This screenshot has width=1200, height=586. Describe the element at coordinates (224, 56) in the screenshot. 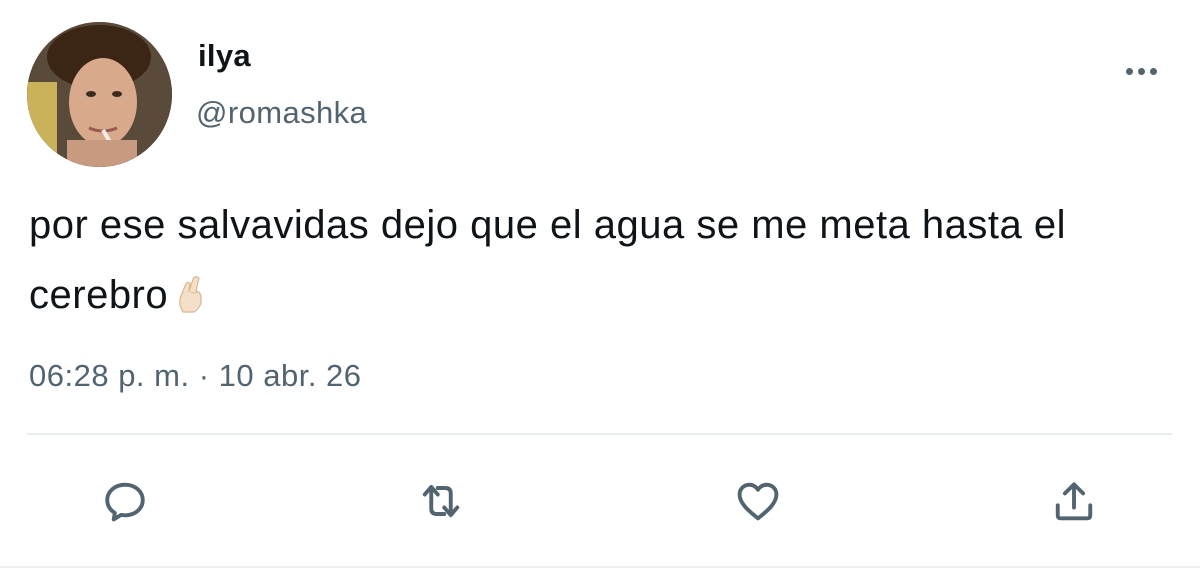

I see `display-name: ilya` at that location.